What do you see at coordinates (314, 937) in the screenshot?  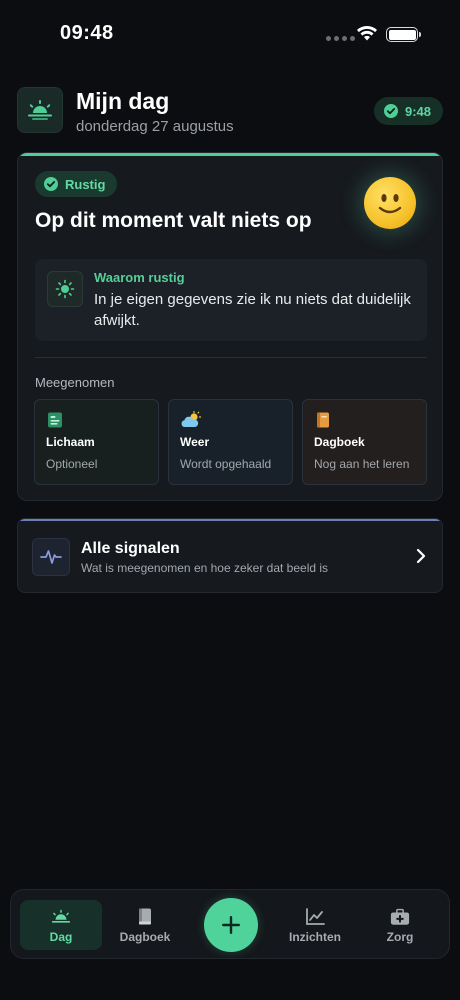 I see `tab-label: Inzichten` at bounding box center [314, 937].